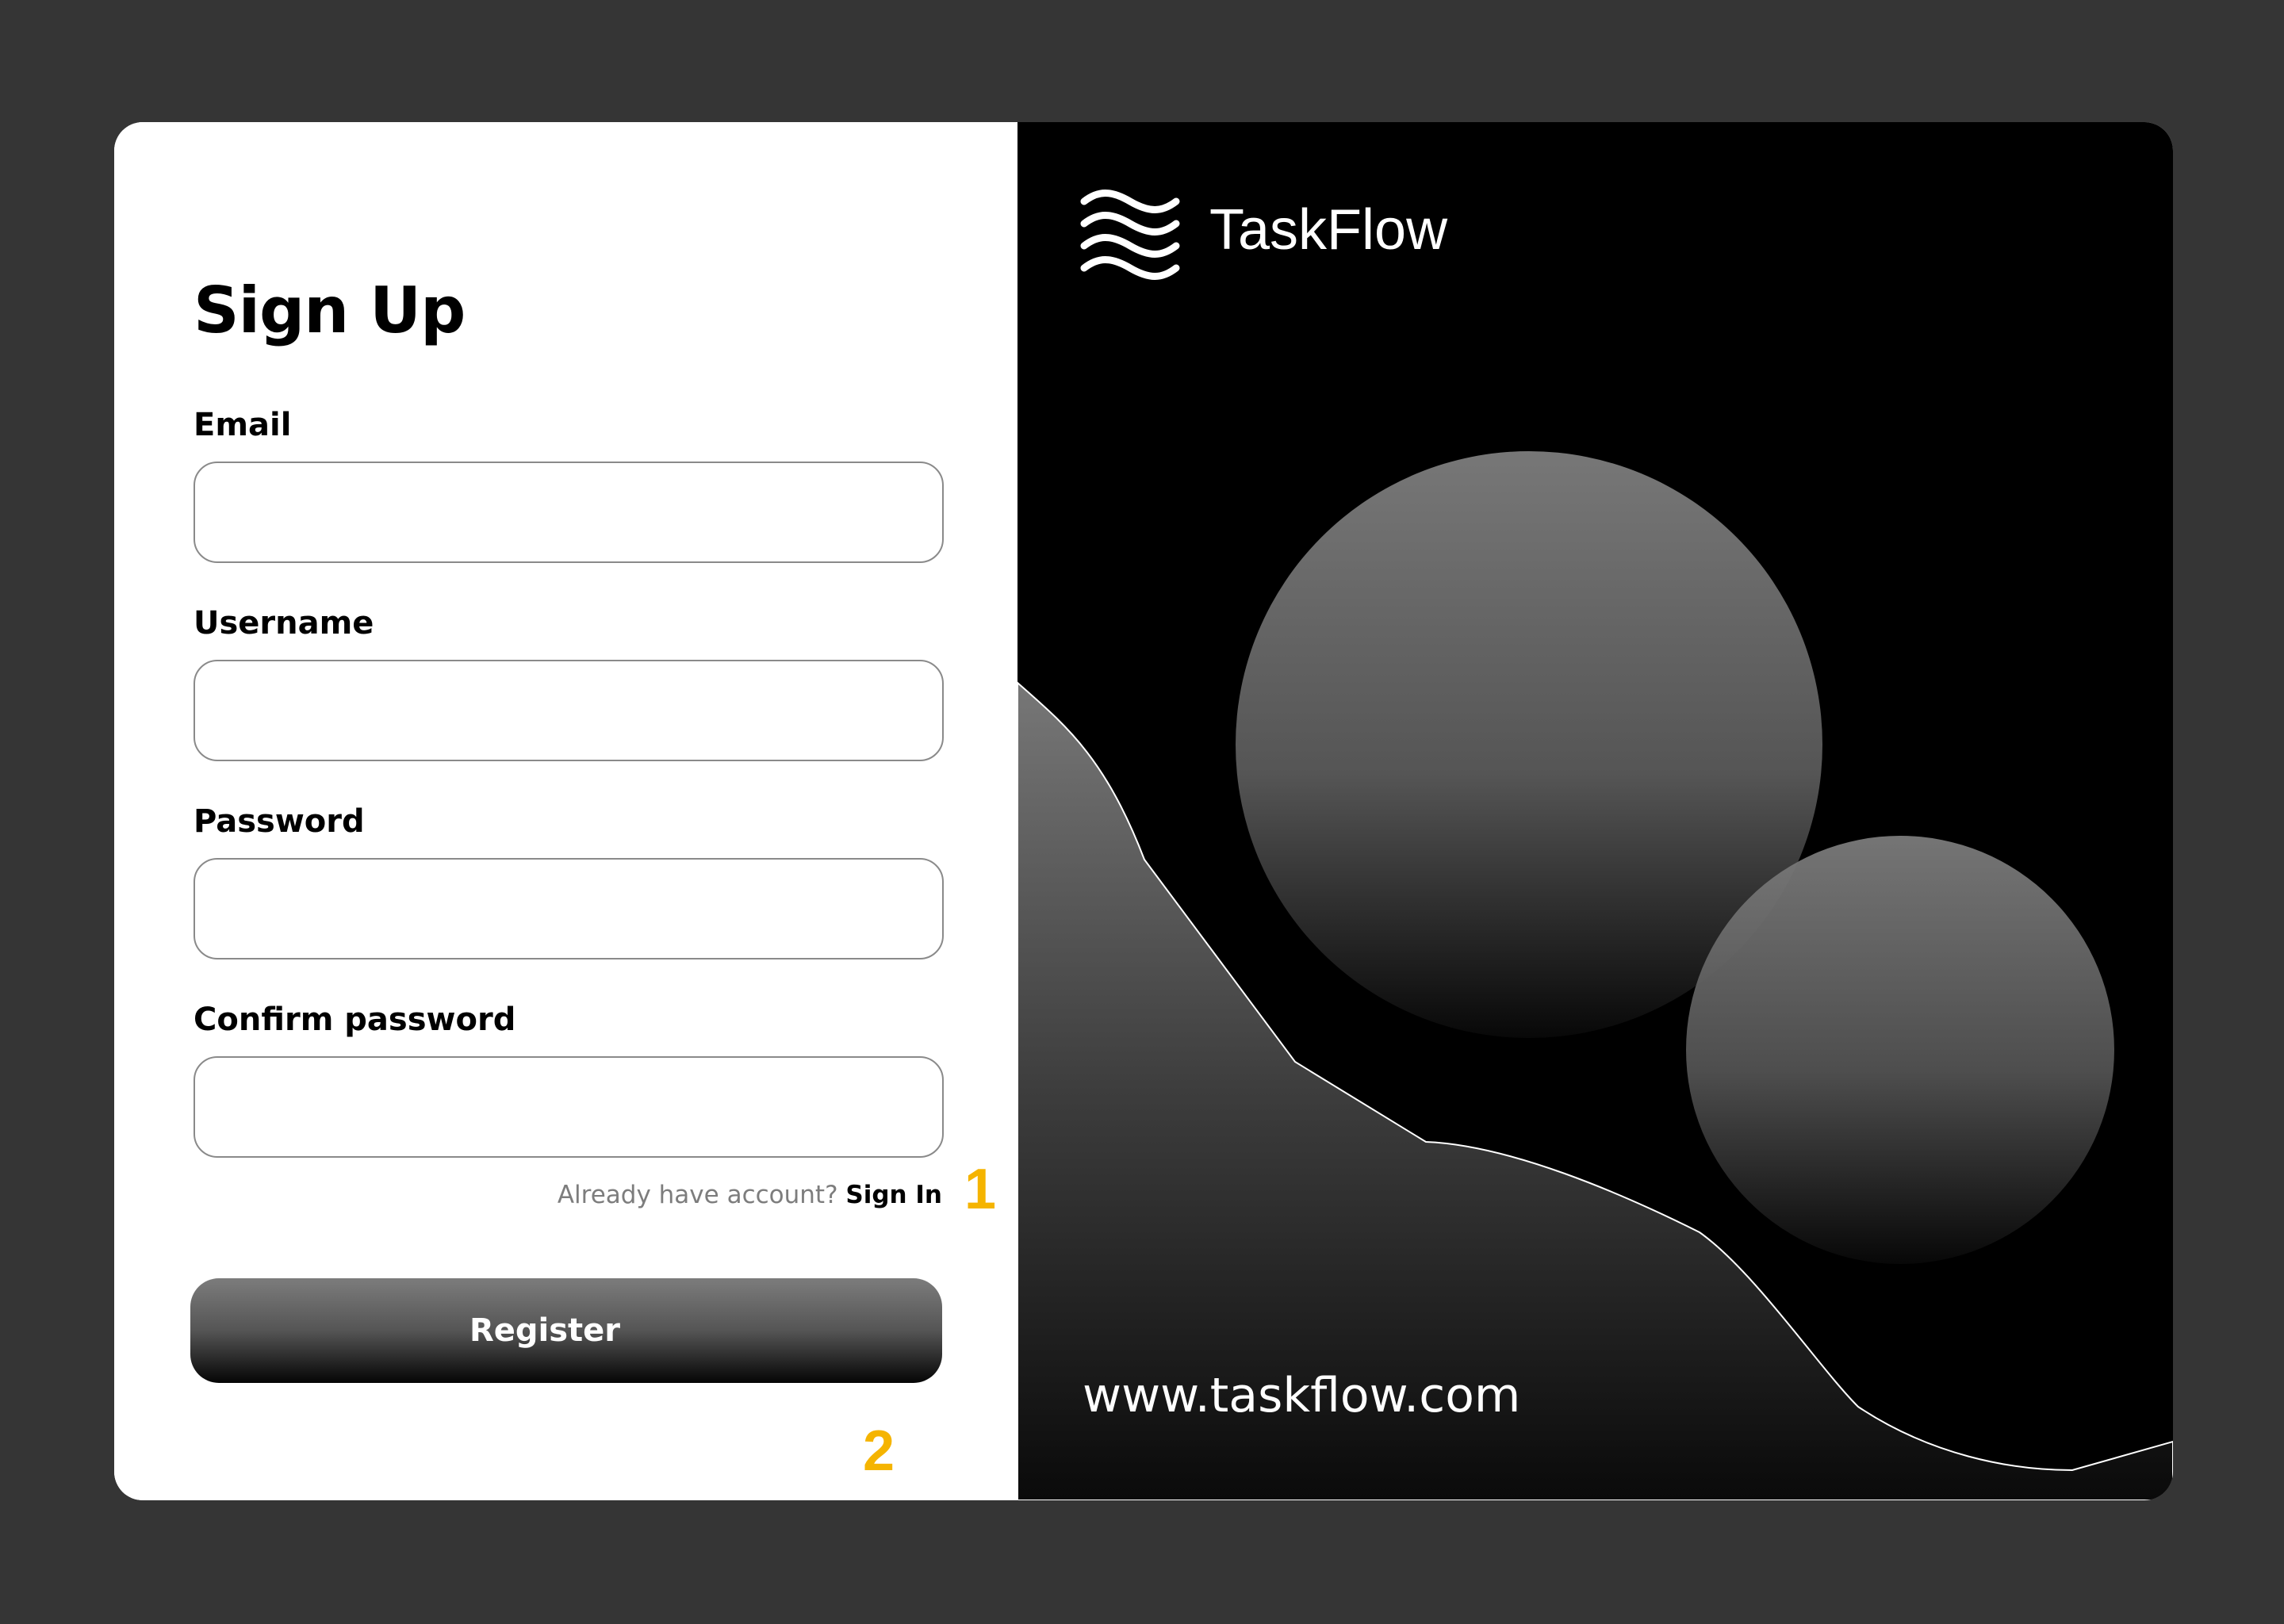 This screenshot has width=2284, height=1624. What do you see at coordinates (284, 623) in the screenshot?
I see `username-label: Username` at bounding box center [284, 623].